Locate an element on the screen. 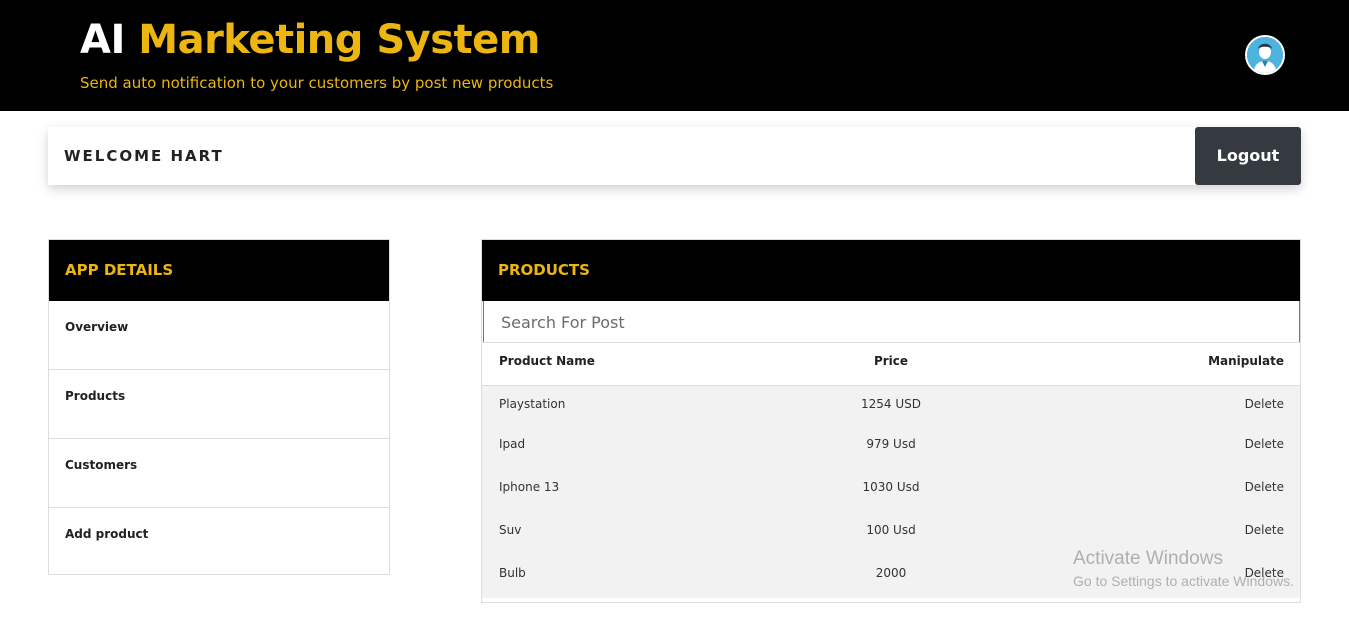 The height and width of the screenshot is (623, 1349). product-price-value: 2000 is located at coordinates (891, 573).